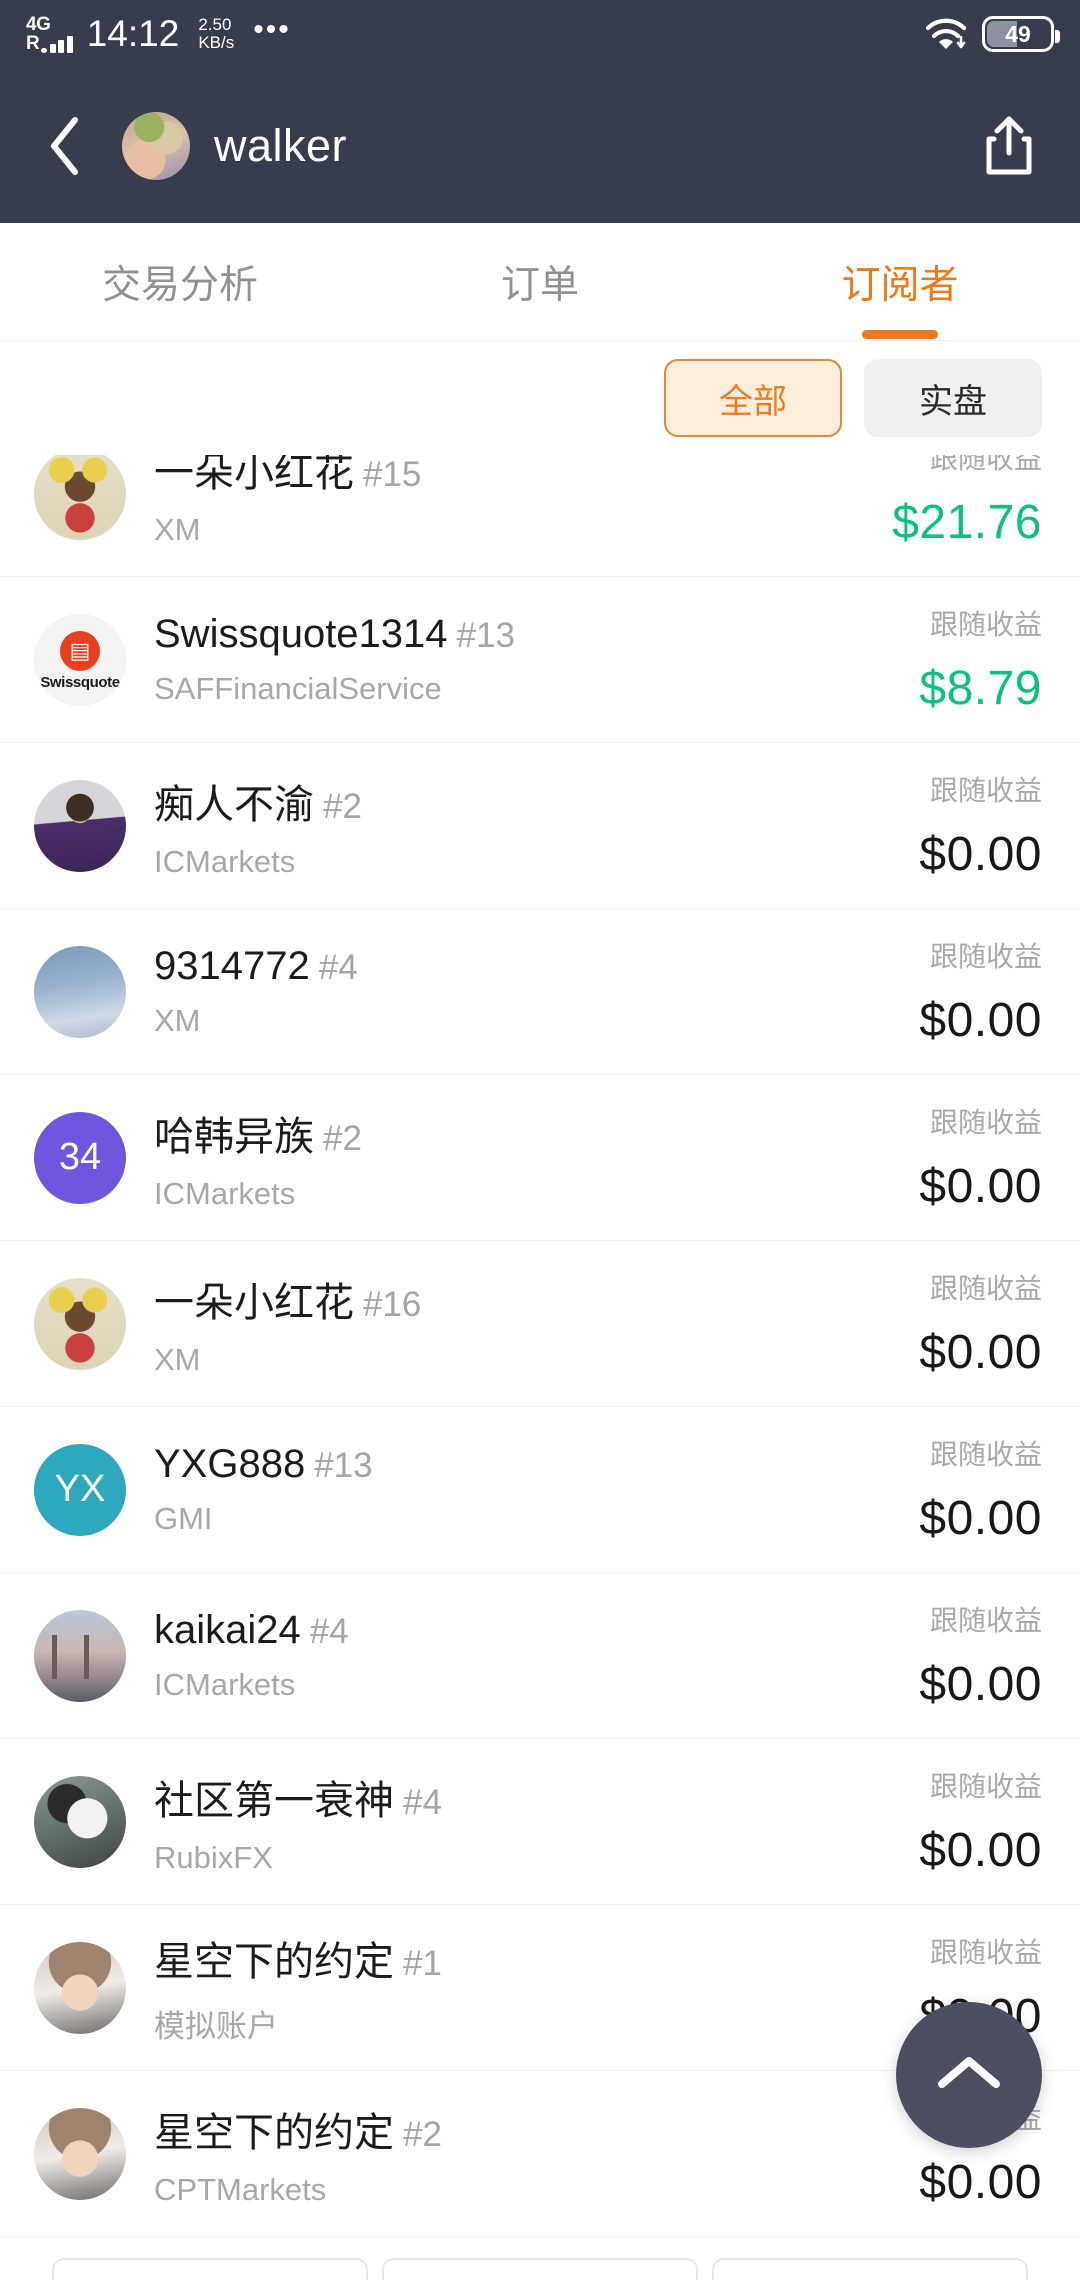  What do you see at coordinates (392, 474) in the screenshot?
I see `subscriber-index: #15` at bounding box center [392, 474].